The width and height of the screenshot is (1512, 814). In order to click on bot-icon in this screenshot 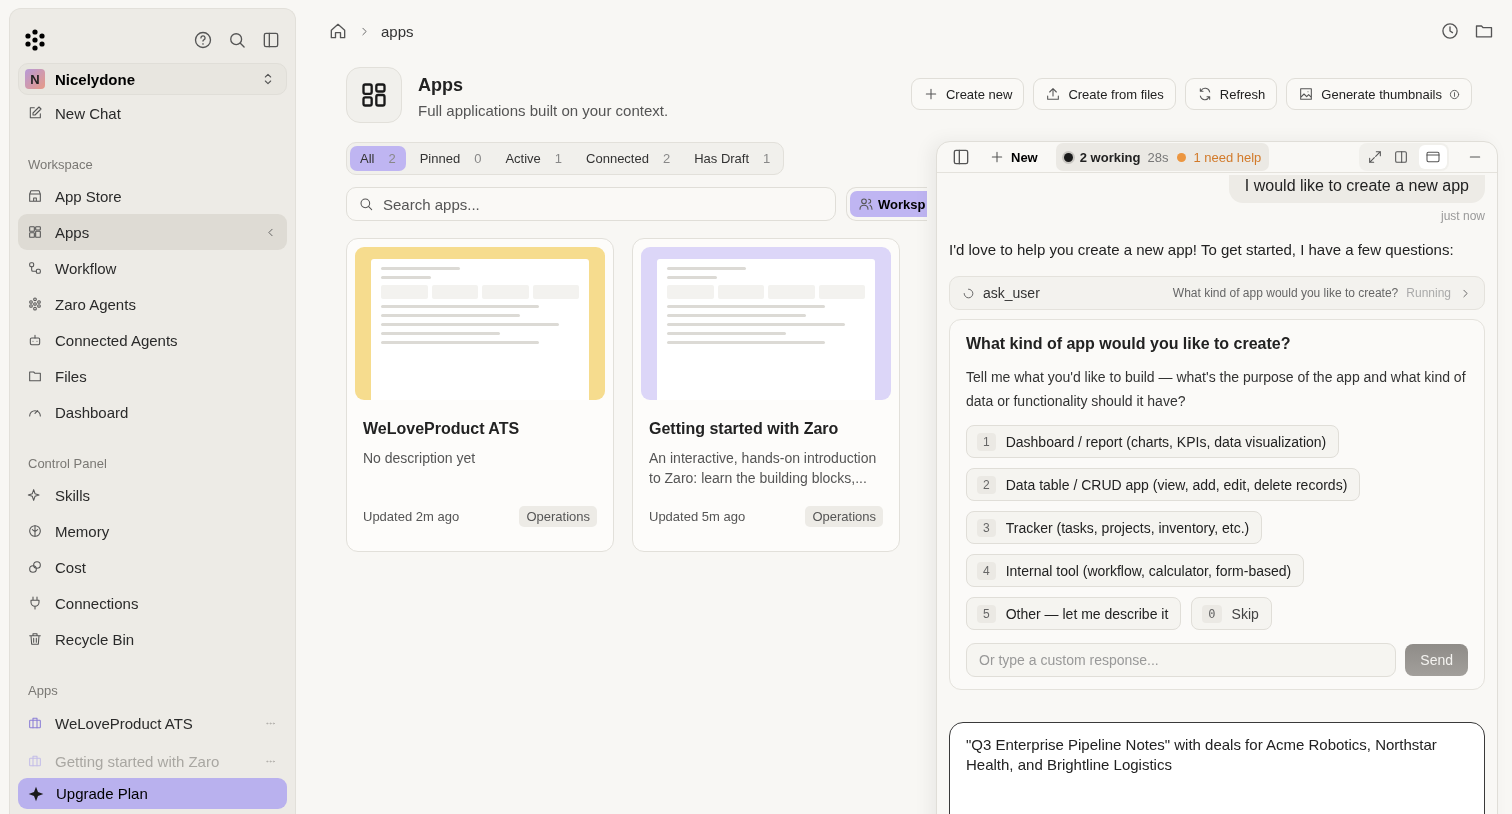, I will do `click(35, 340)`.